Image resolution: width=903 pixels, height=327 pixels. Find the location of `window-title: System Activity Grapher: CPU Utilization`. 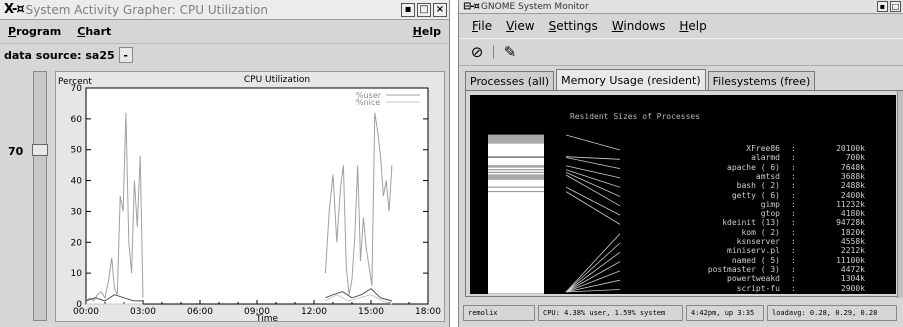

window-title: System Activity Grapher: CPU Utilization is located at coordinates (147, 9).